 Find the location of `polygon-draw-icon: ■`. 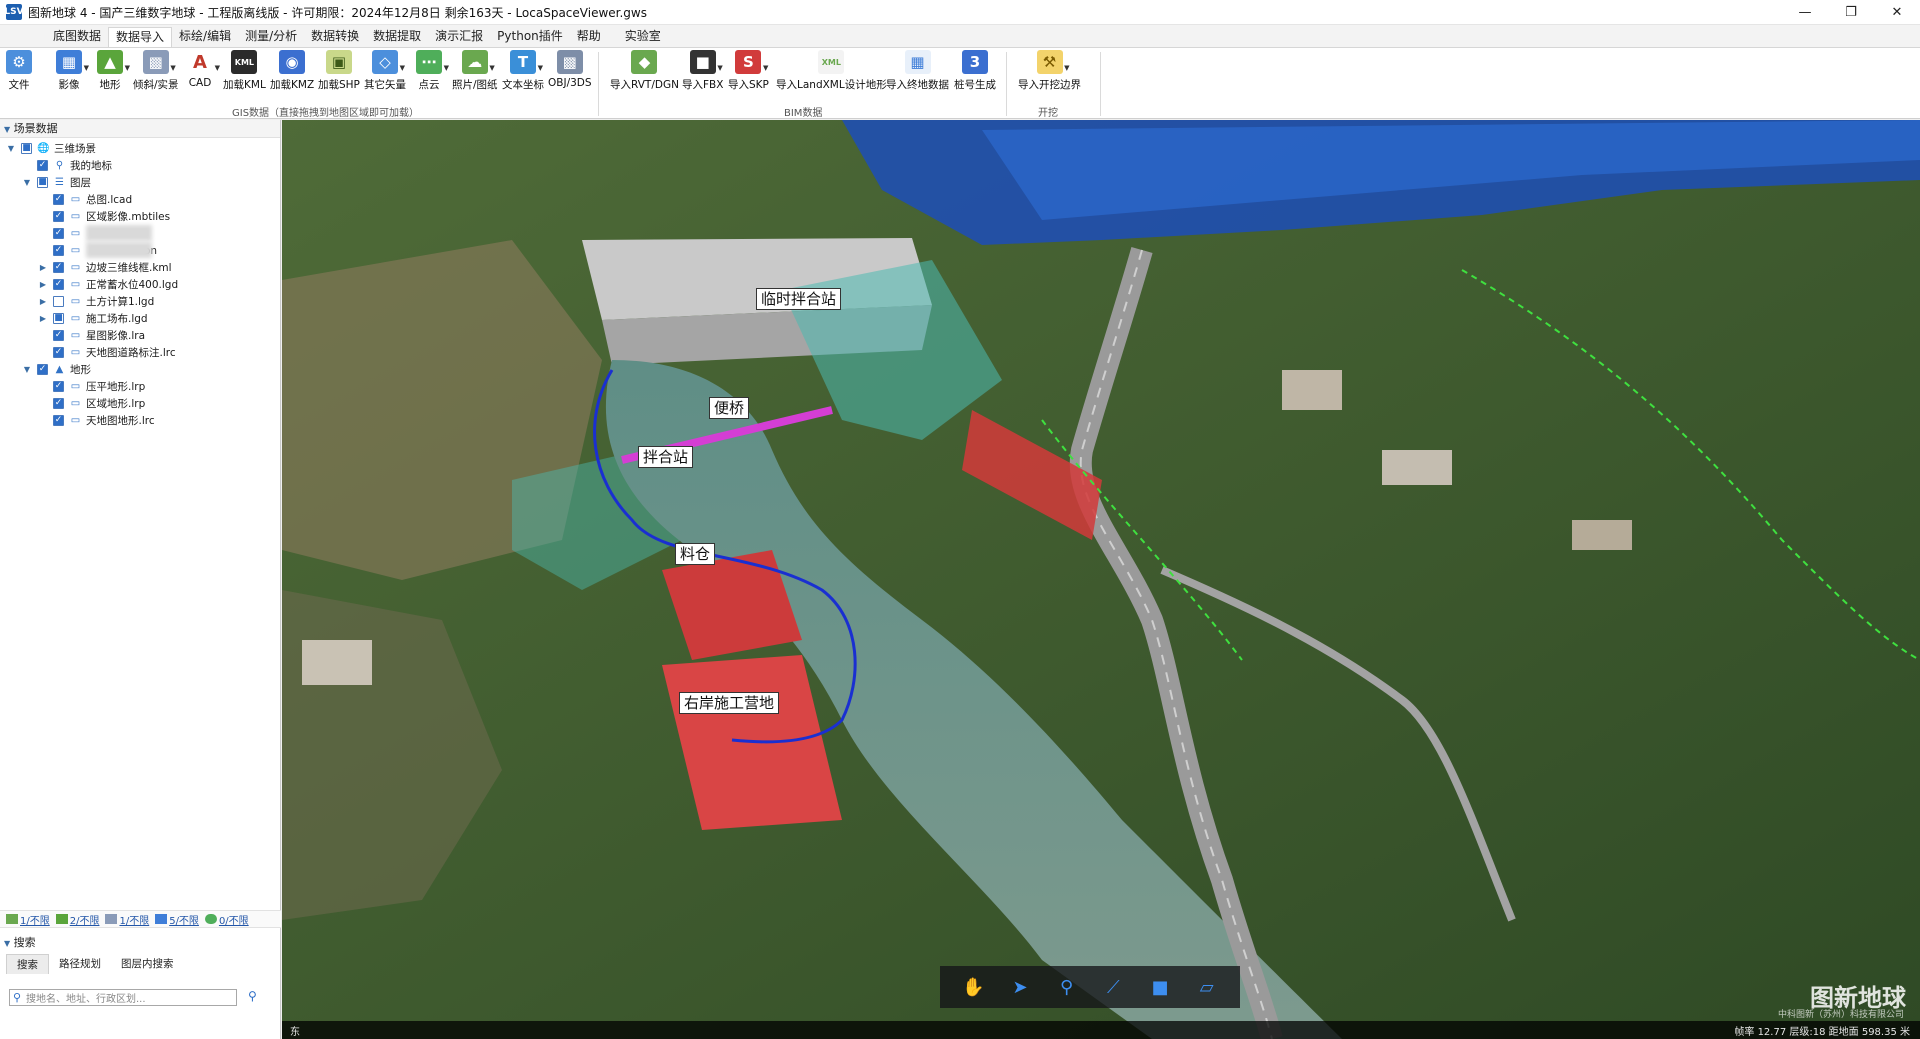

polygon-draw-icon: ■ is located at coordinates (1160, 987).